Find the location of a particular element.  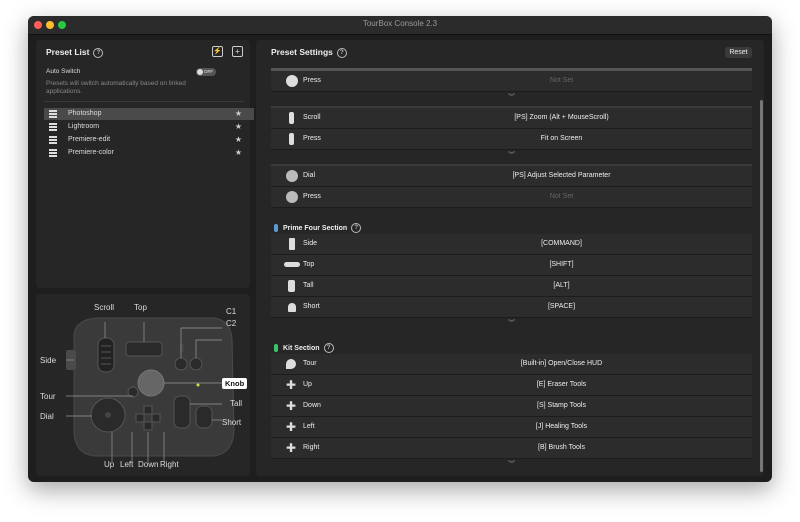

dpad-up-icon: ✚ is located at coordinates (291, 385).